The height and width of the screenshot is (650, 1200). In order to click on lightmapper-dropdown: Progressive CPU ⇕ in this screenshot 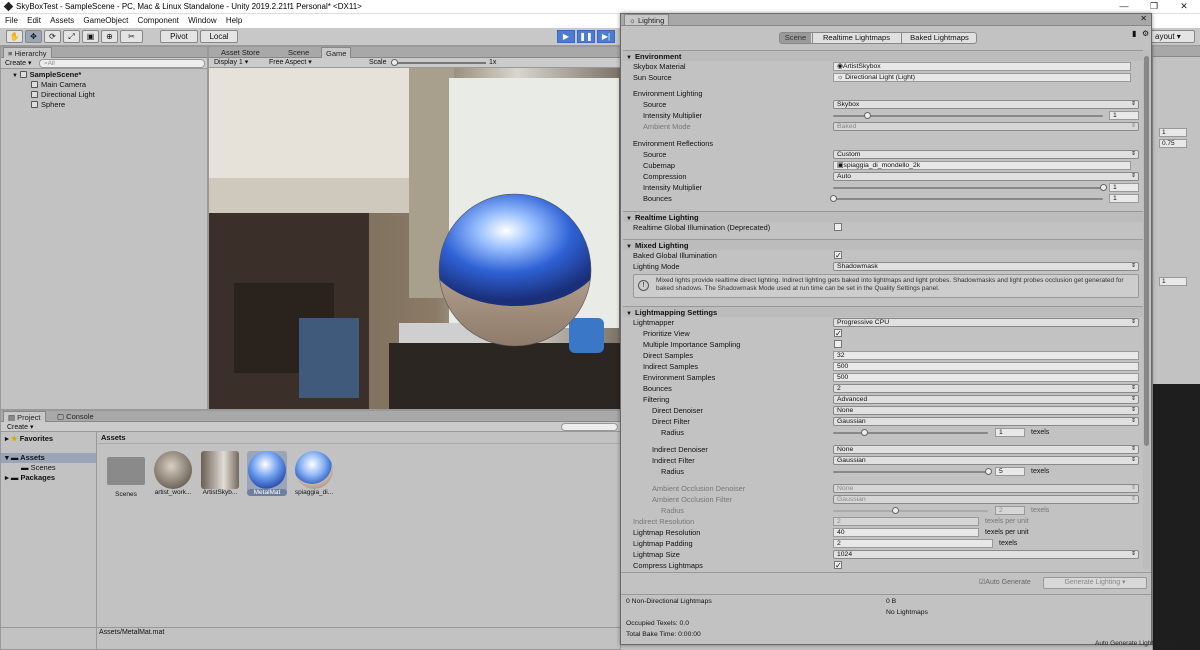, I will do `click(986, 322)`.